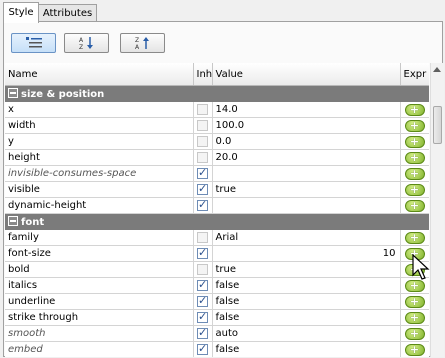  I want to click on property-row: dynamic-height +, so click(217, 205).